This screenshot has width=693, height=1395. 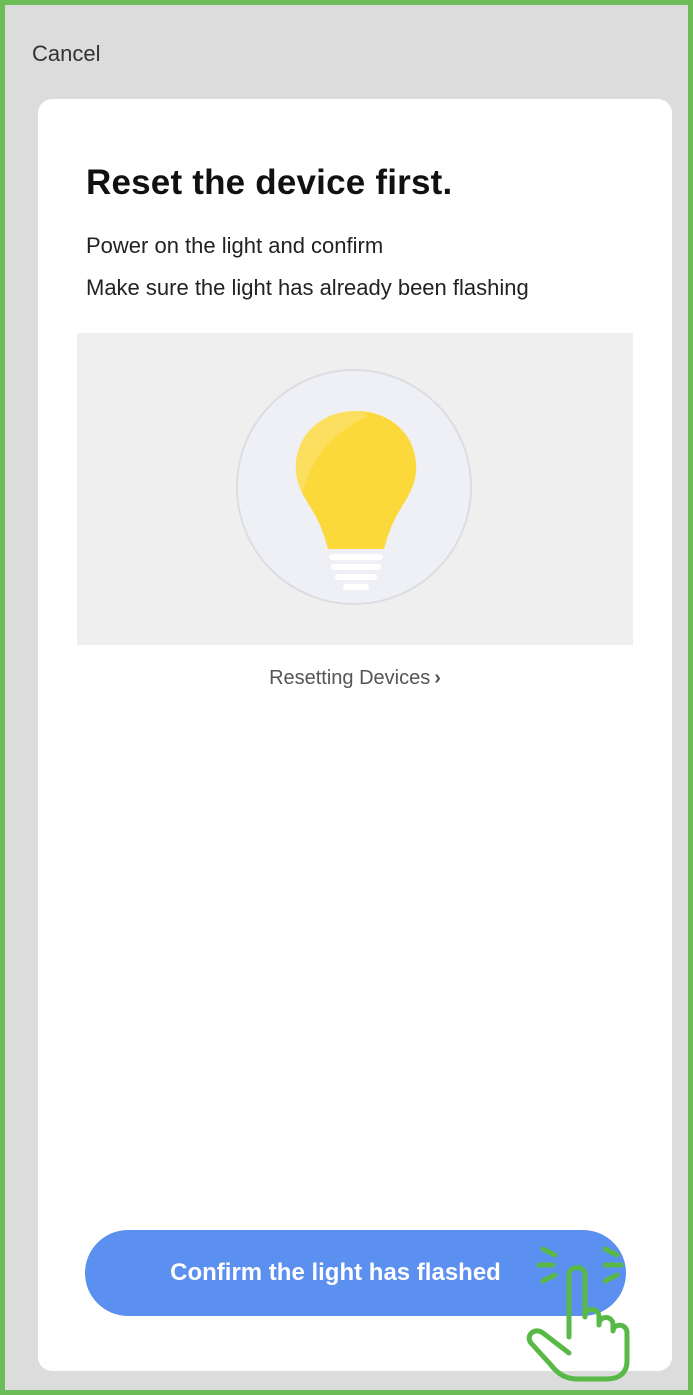 I want to click on confirm-button-label: Confirm the light has flashed, so click(x=335, y=1272).